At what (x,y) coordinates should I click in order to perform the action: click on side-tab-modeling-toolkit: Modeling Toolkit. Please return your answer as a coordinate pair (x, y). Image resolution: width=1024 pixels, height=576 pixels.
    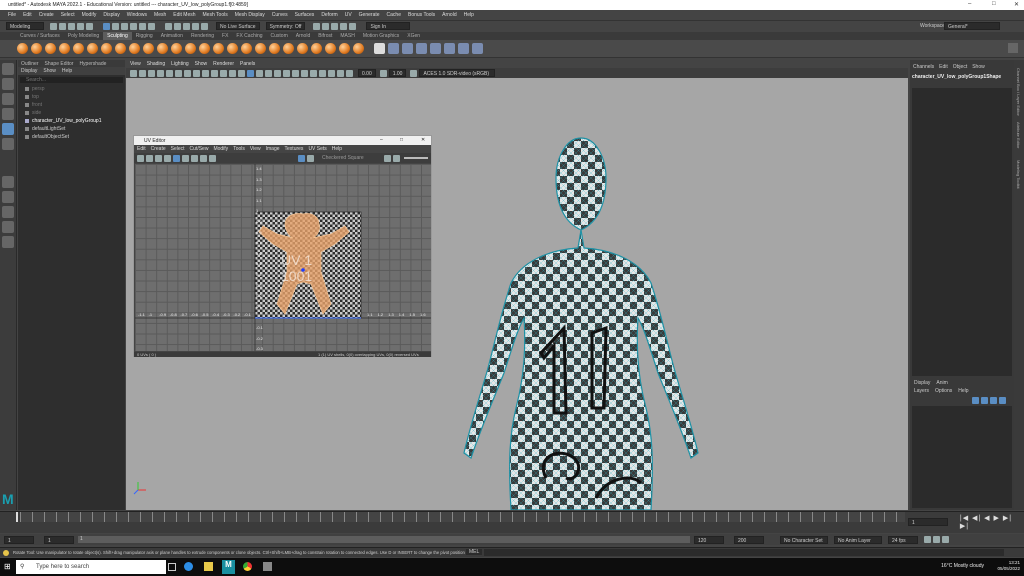
    Looking at the image, I should click on (1018, 174).